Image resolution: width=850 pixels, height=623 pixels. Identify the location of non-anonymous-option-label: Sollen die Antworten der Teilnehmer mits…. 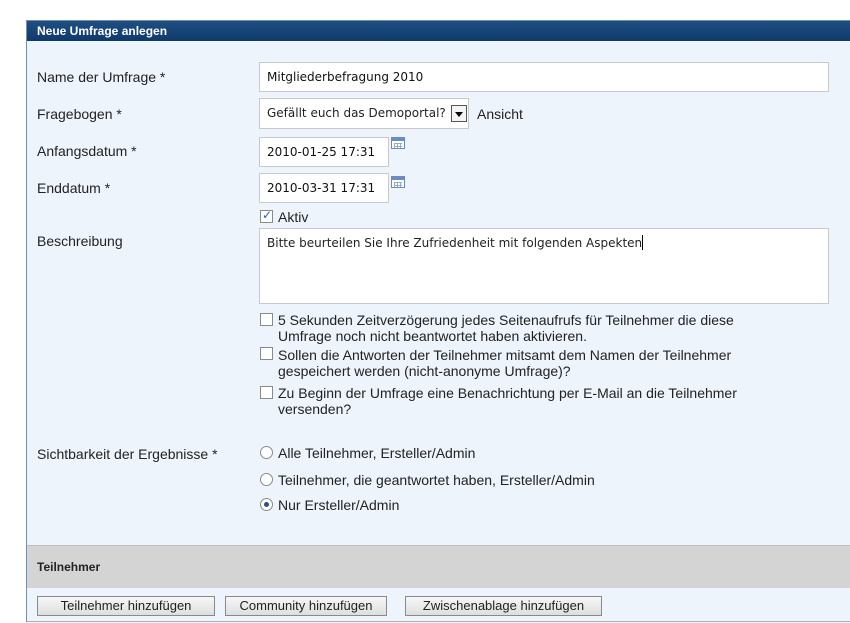
(505, 363).